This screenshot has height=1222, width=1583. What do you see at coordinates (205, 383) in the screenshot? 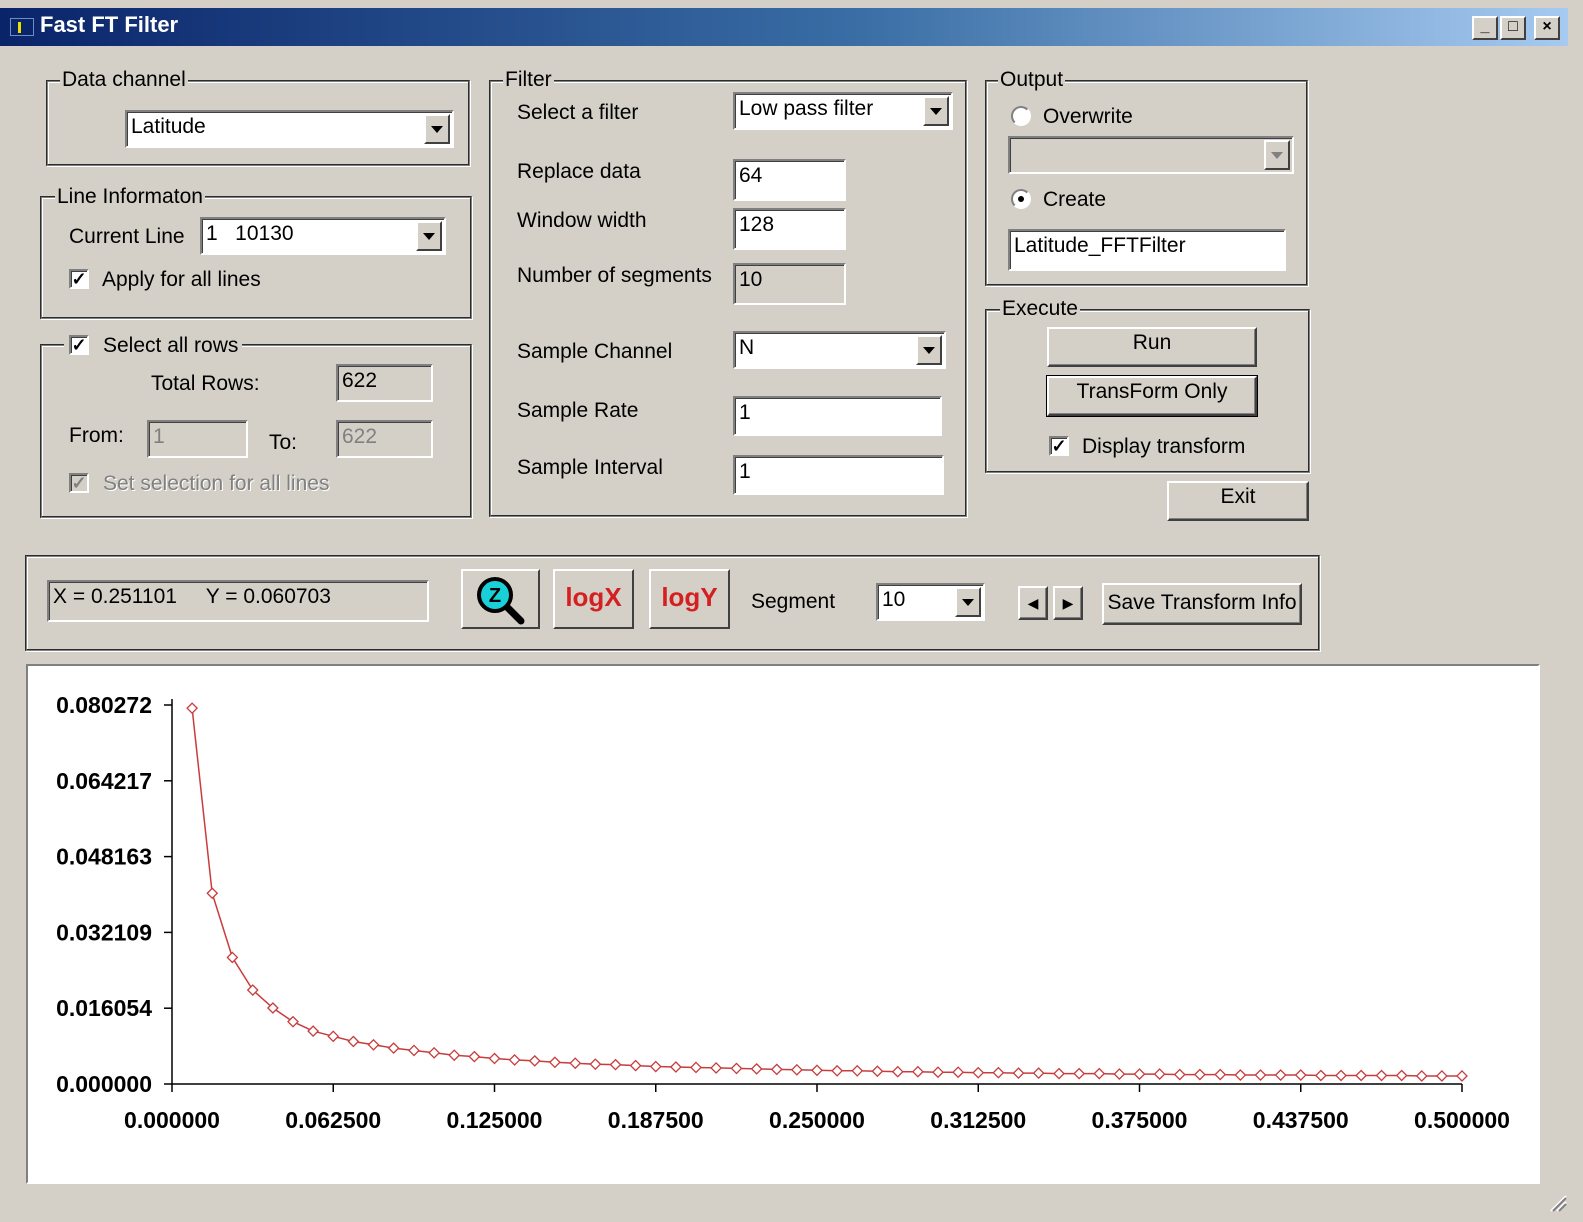
I see `total-rows-label: Total Rows:` at bounding box center [205, 383].